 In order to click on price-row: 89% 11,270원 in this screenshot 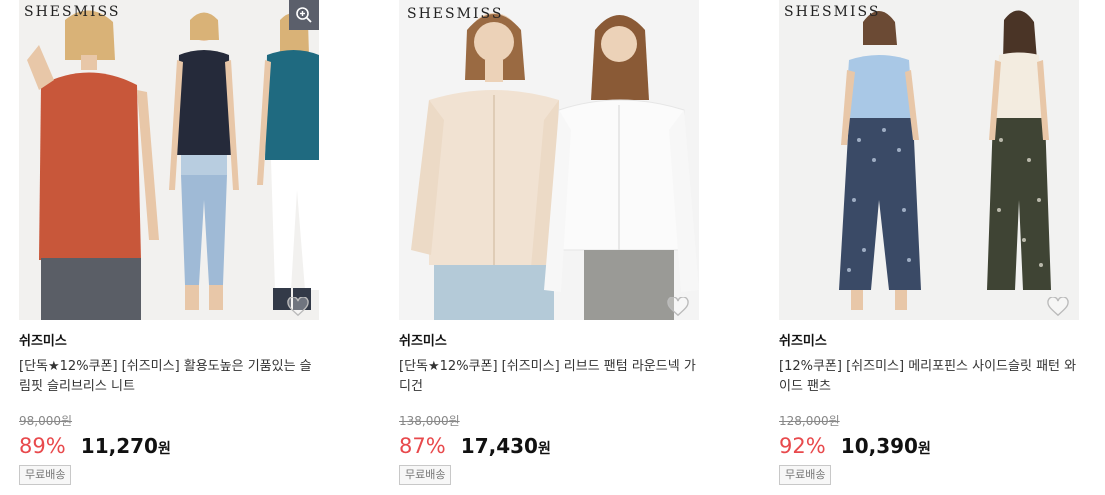, I will do `click(169, 446)`.